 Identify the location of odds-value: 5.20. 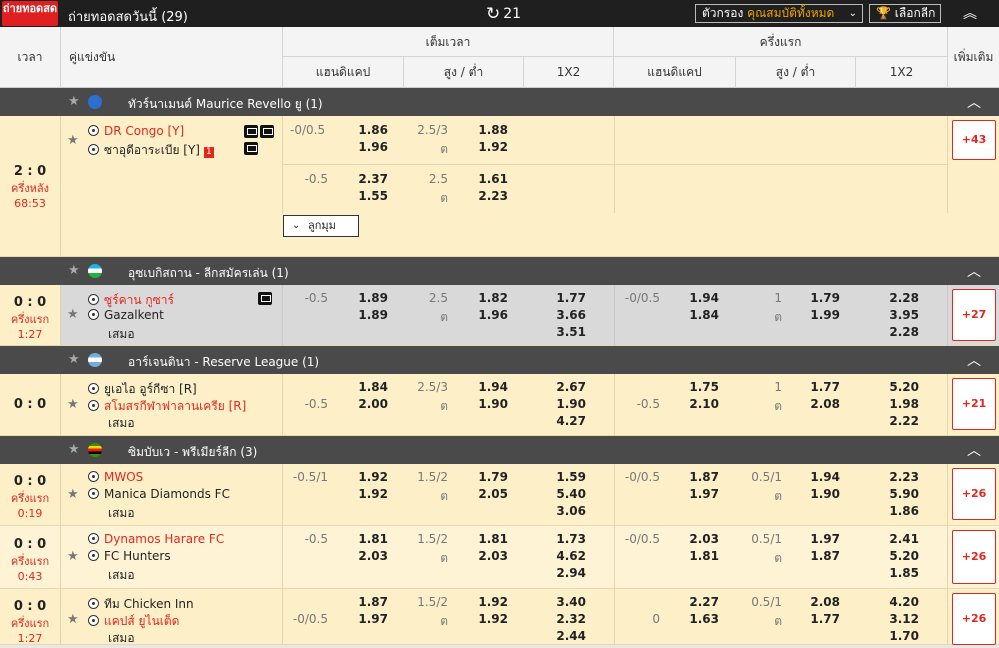
(900, 556).